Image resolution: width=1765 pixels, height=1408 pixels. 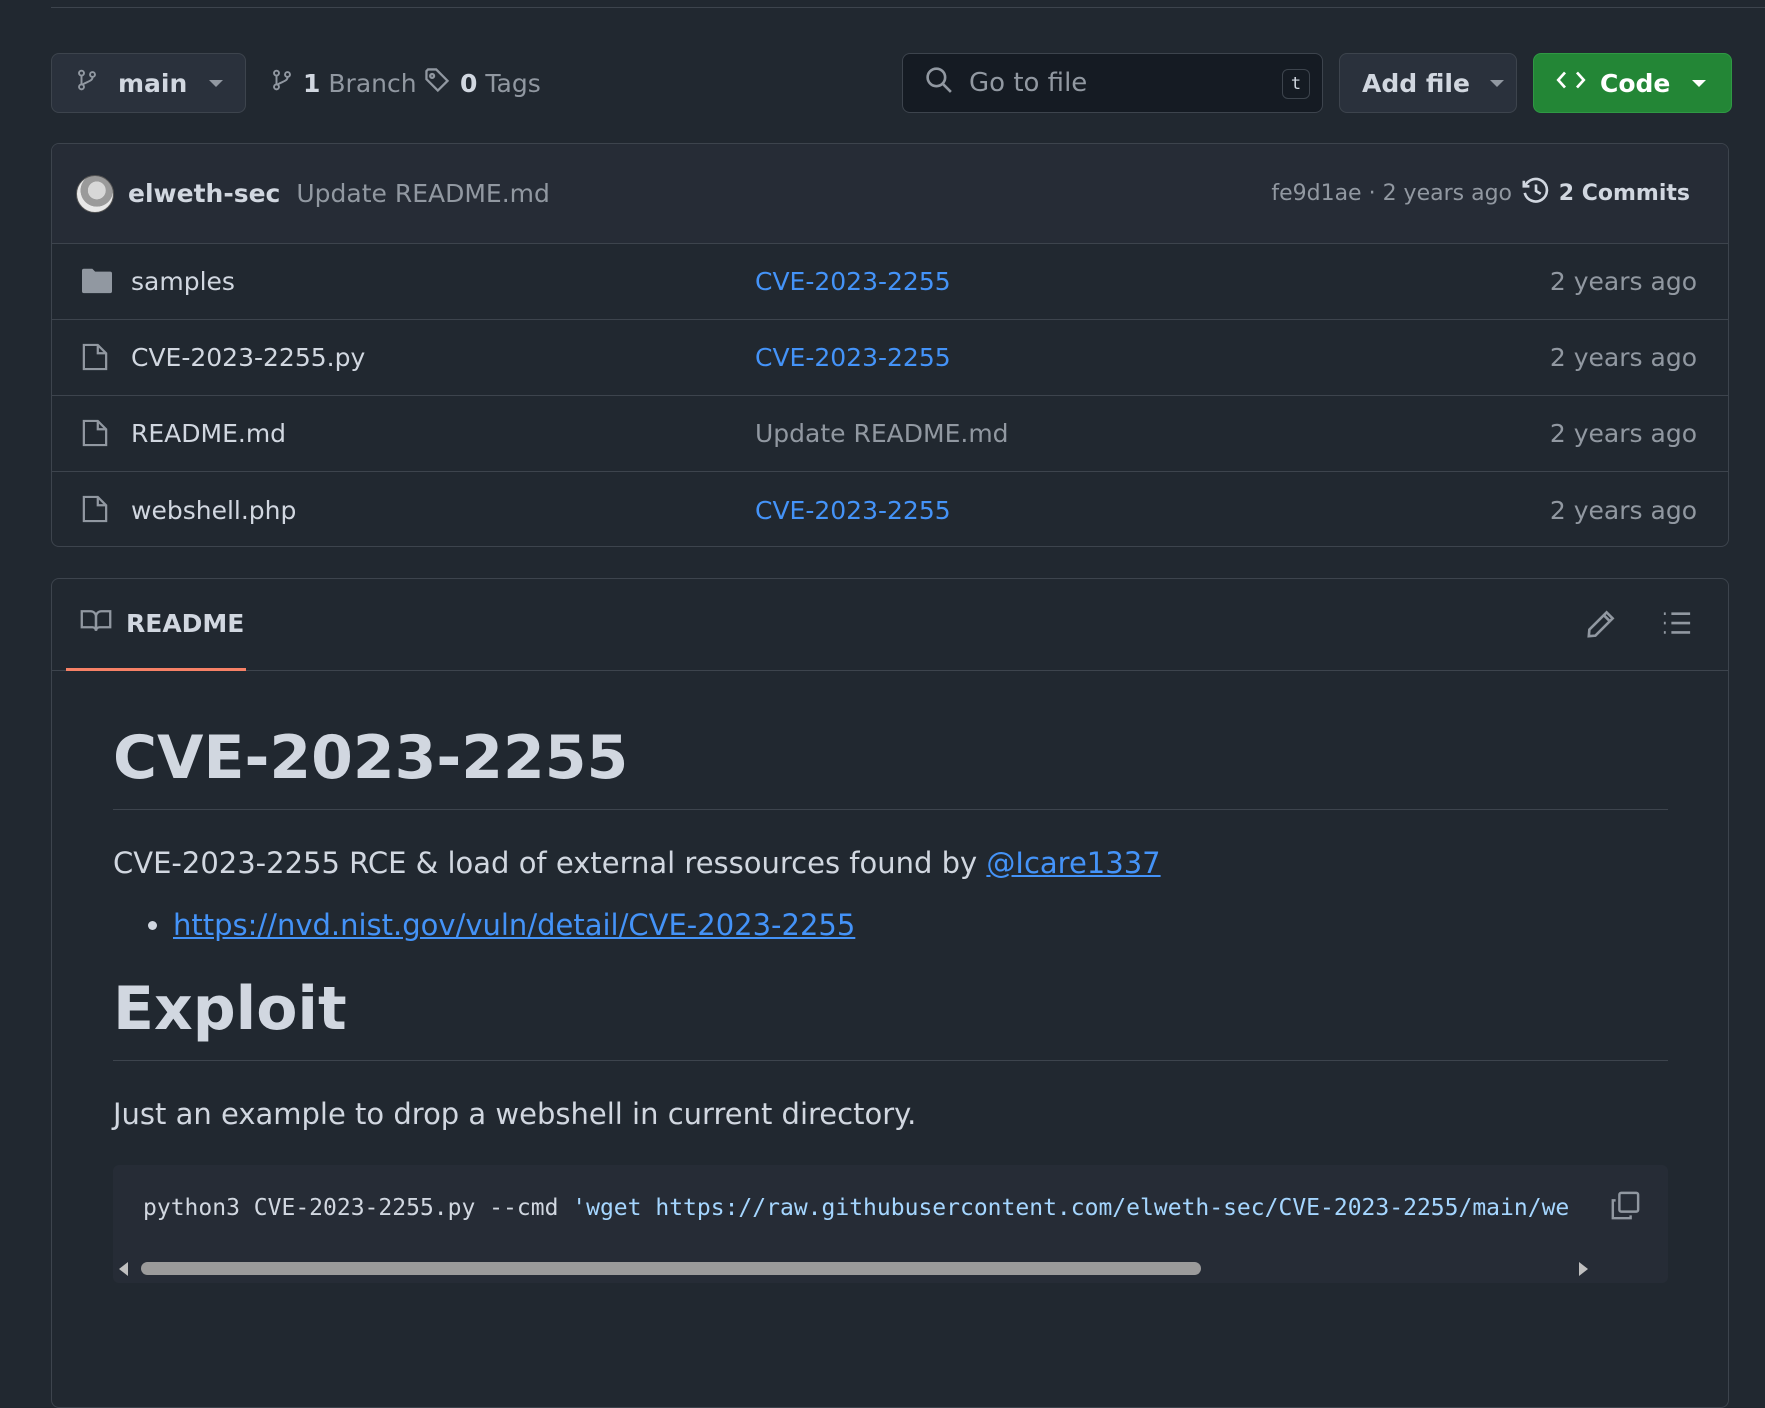 I want to click on tag-icon, so click(x=437, y=83).